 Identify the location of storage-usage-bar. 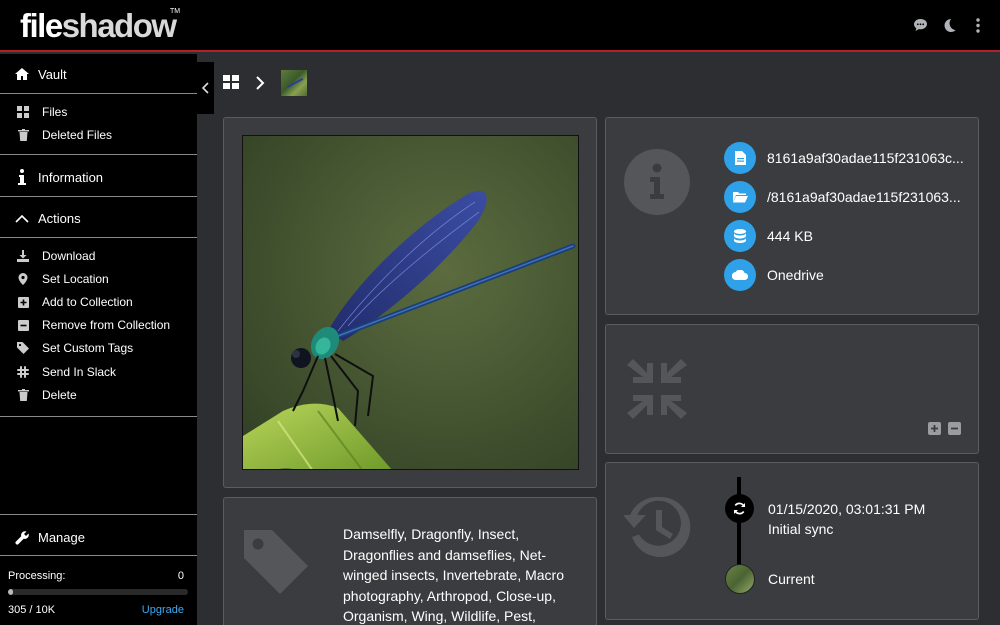
(98, 592).